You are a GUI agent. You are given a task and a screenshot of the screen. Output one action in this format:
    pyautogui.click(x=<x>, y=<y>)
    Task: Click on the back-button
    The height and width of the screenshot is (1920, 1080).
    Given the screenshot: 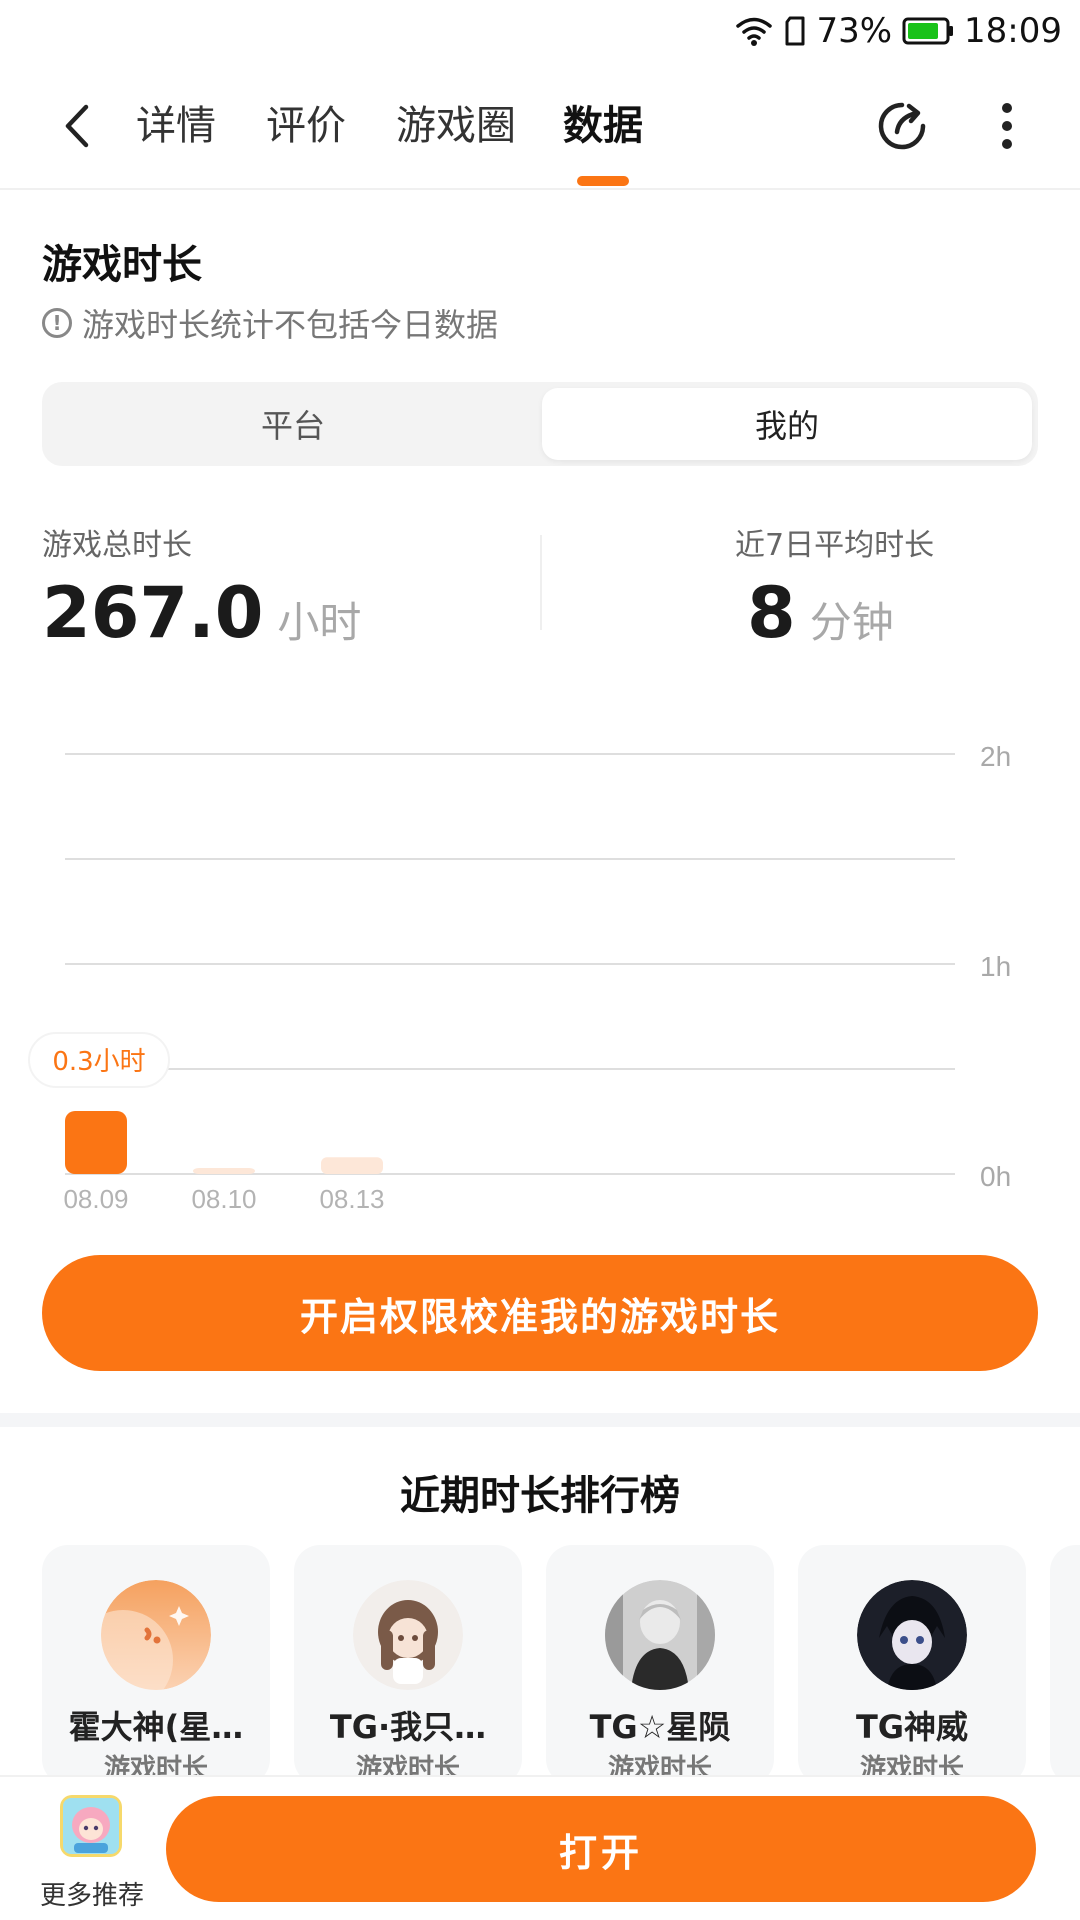 What is the action you would take?
    pyautogui.click(x=77, y=126)
    